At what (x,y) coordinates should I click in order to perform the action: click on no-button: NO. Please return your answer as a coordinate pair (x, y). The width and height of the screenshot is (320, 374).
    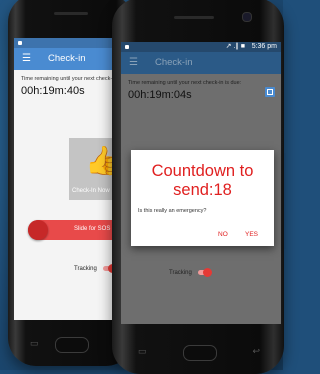
    Looking at the image, I should click on (223, 234).